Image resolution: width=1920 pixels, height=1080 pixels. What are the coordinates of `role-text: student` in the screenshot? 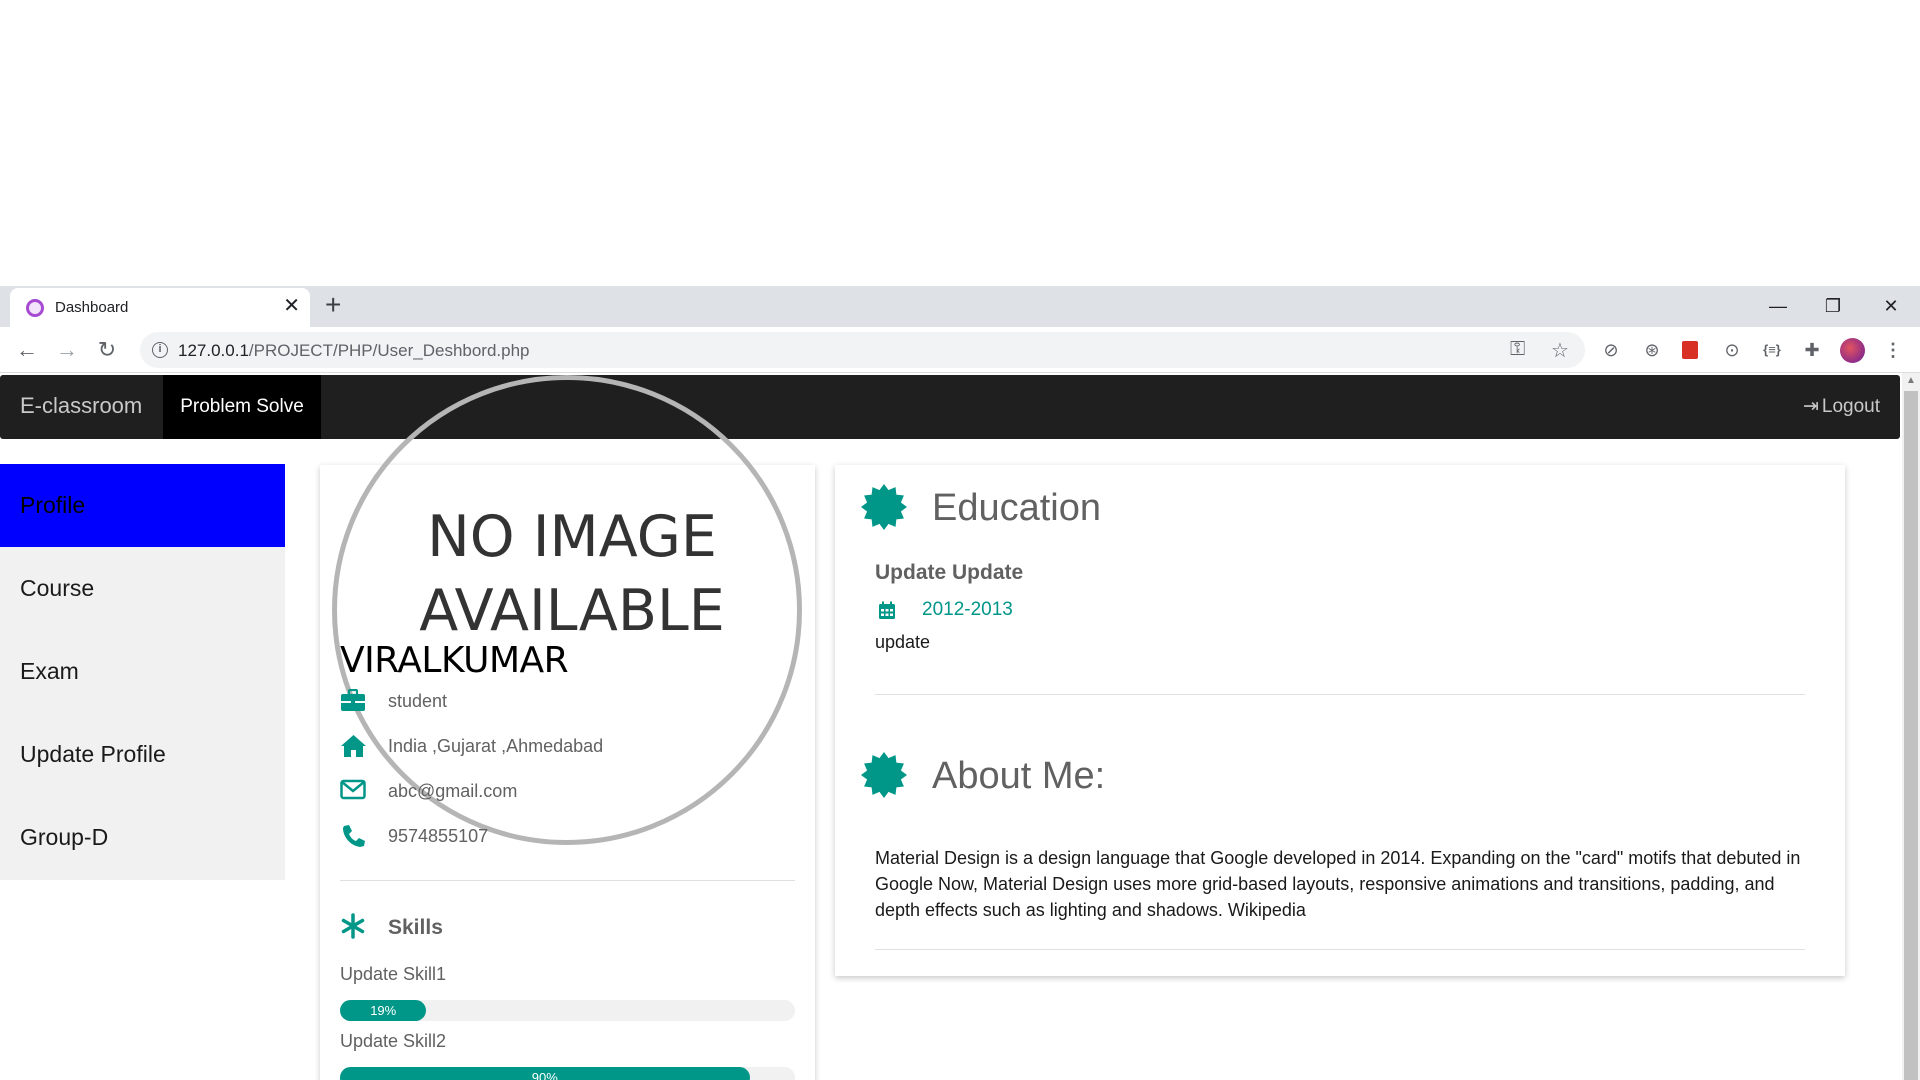 It's located at (418, 701).